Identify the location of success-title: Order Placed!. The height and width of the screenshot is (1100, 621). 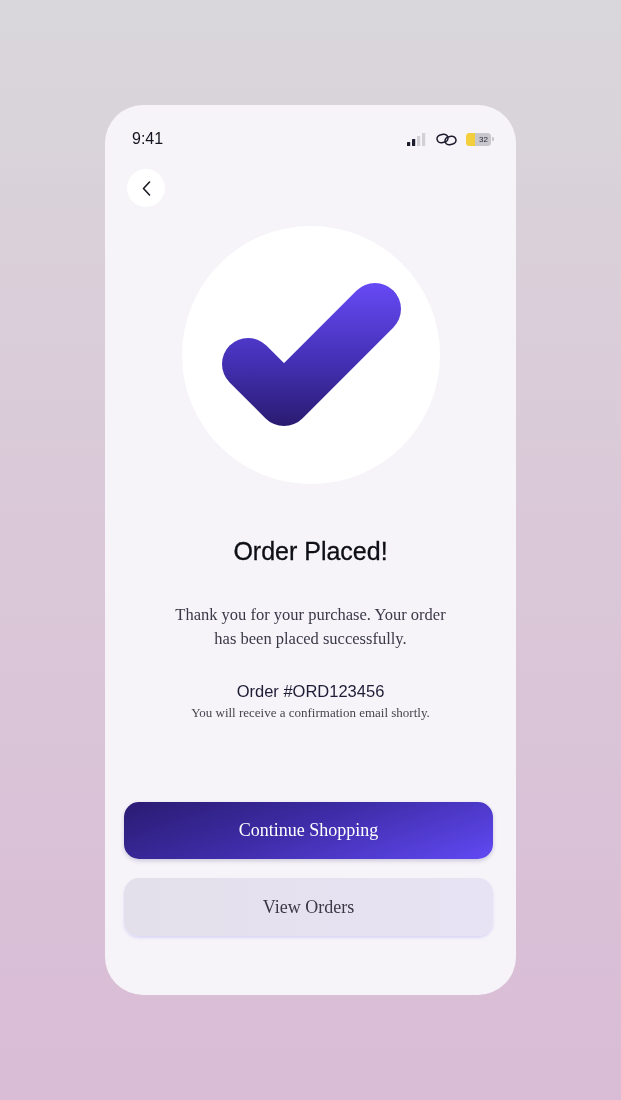
(310, 551).